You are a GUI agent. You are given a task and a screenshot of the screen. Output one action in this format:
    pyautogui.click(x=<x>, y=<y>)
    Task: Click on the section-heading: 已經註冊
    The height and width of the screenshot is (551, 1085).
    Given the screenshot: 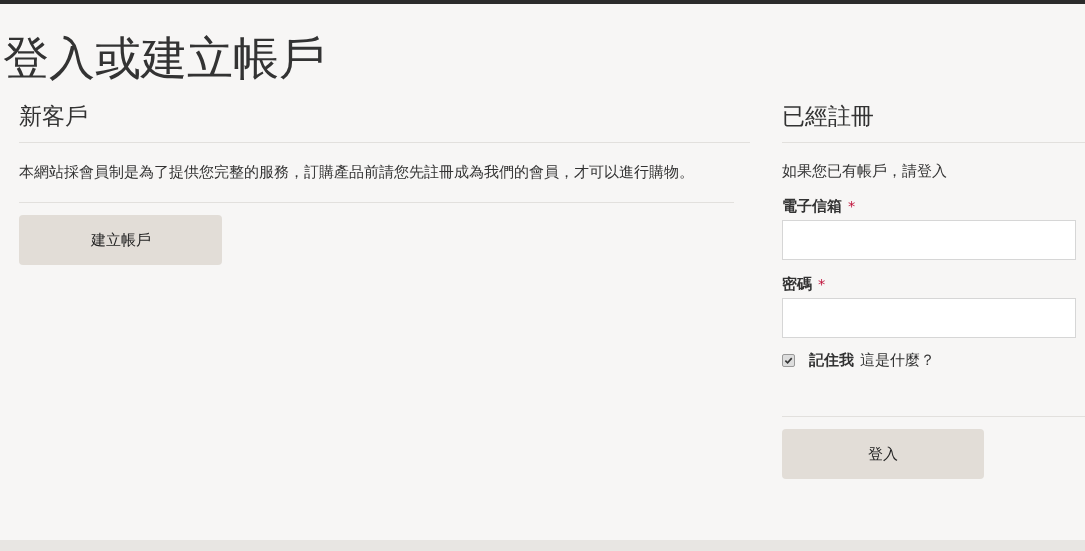 What is the action you would take?
    pyautogui.click(x=933, y=122)
    